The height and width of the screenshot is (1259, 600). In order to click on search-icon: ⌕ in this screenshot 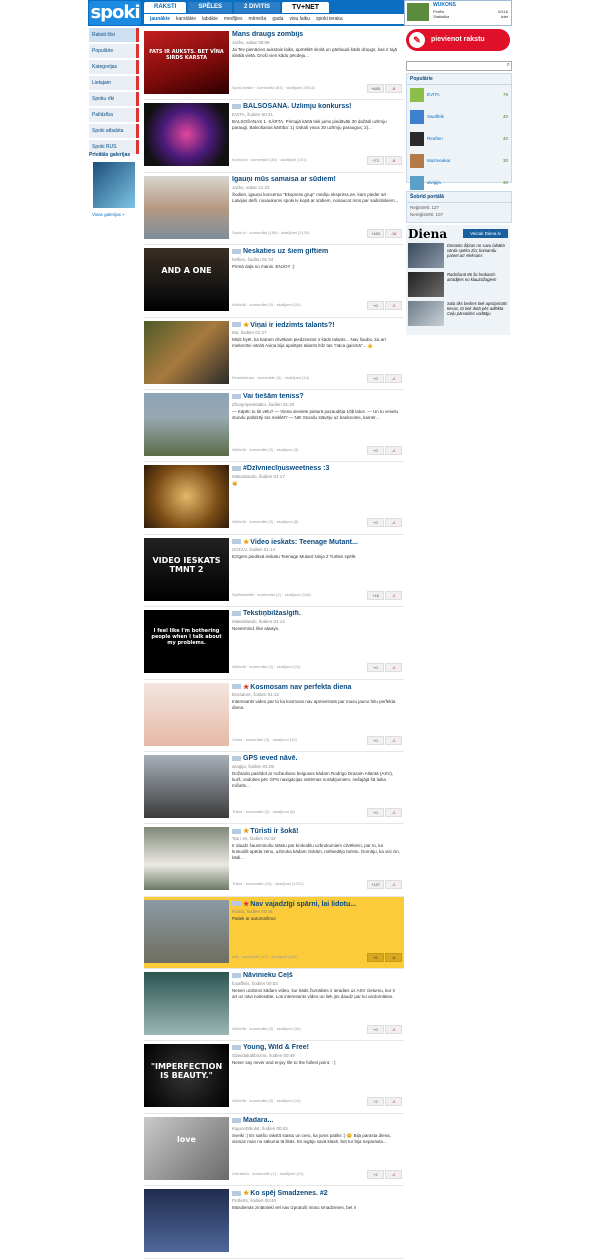, I will do `click(508, 65)`.